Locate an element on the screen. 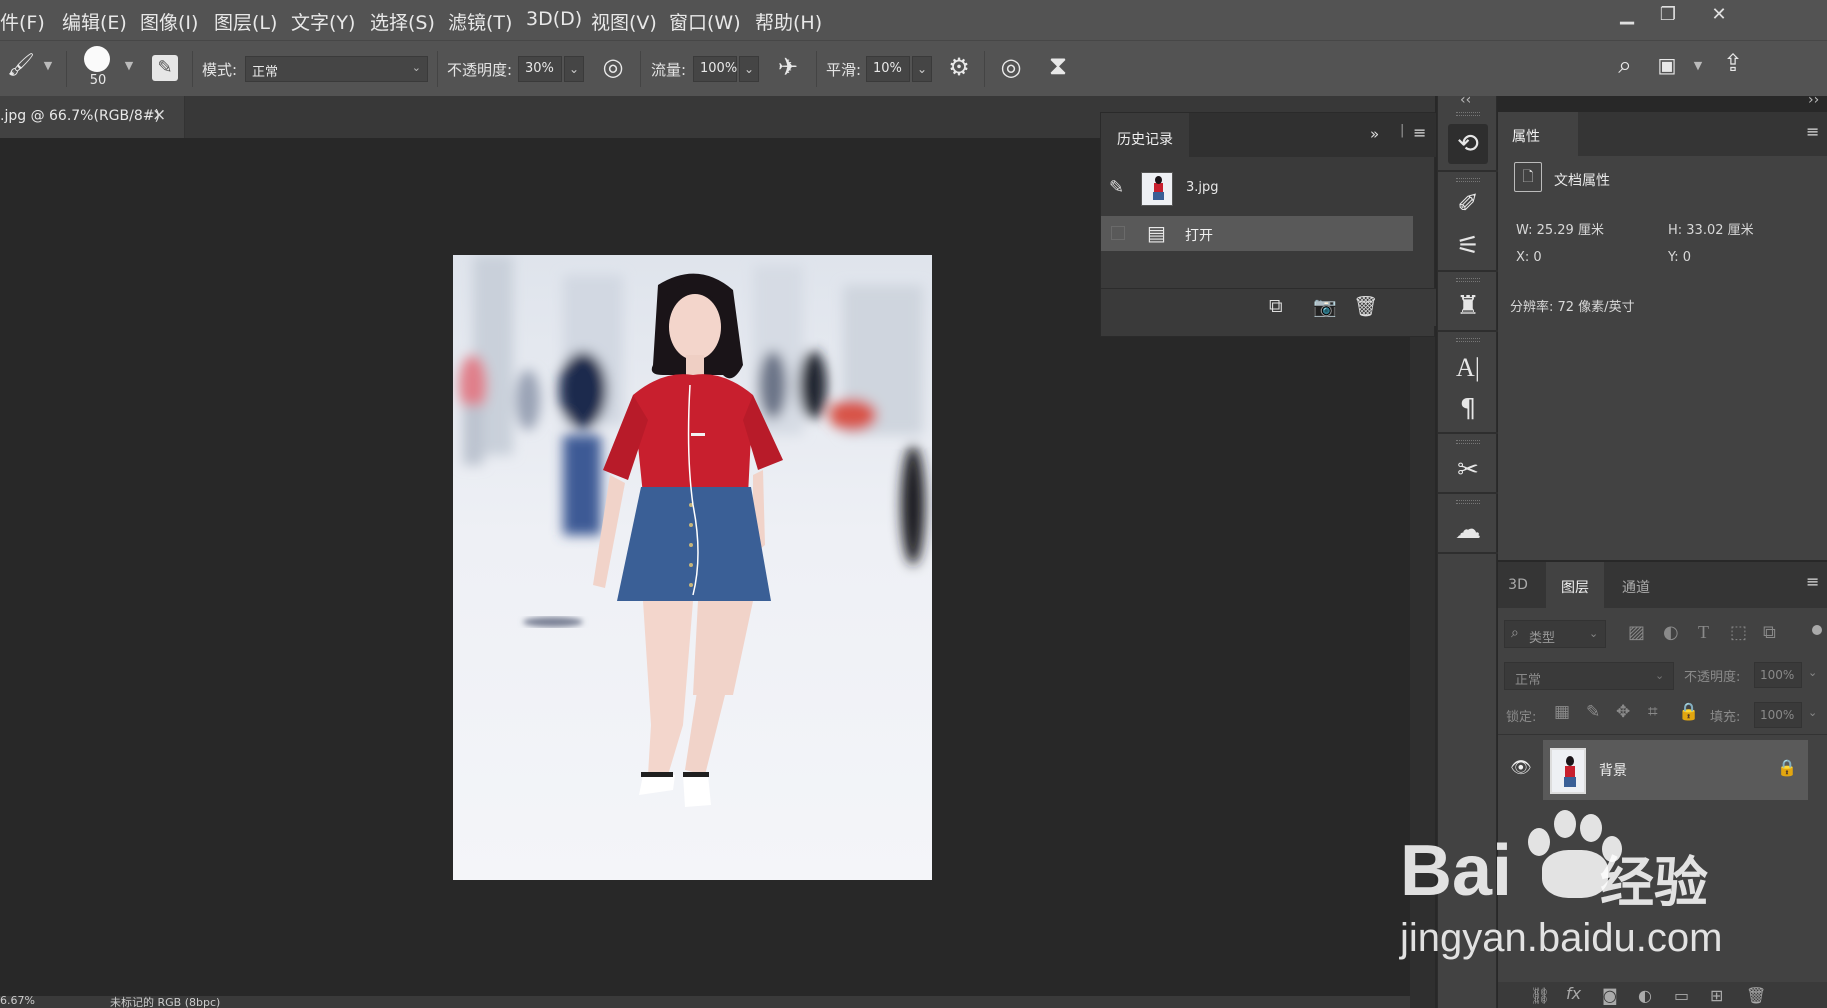 This screenshot has height=1008, width=1827. filter-adjustment-icon: ◐ is located at coordinates (1671, 632).